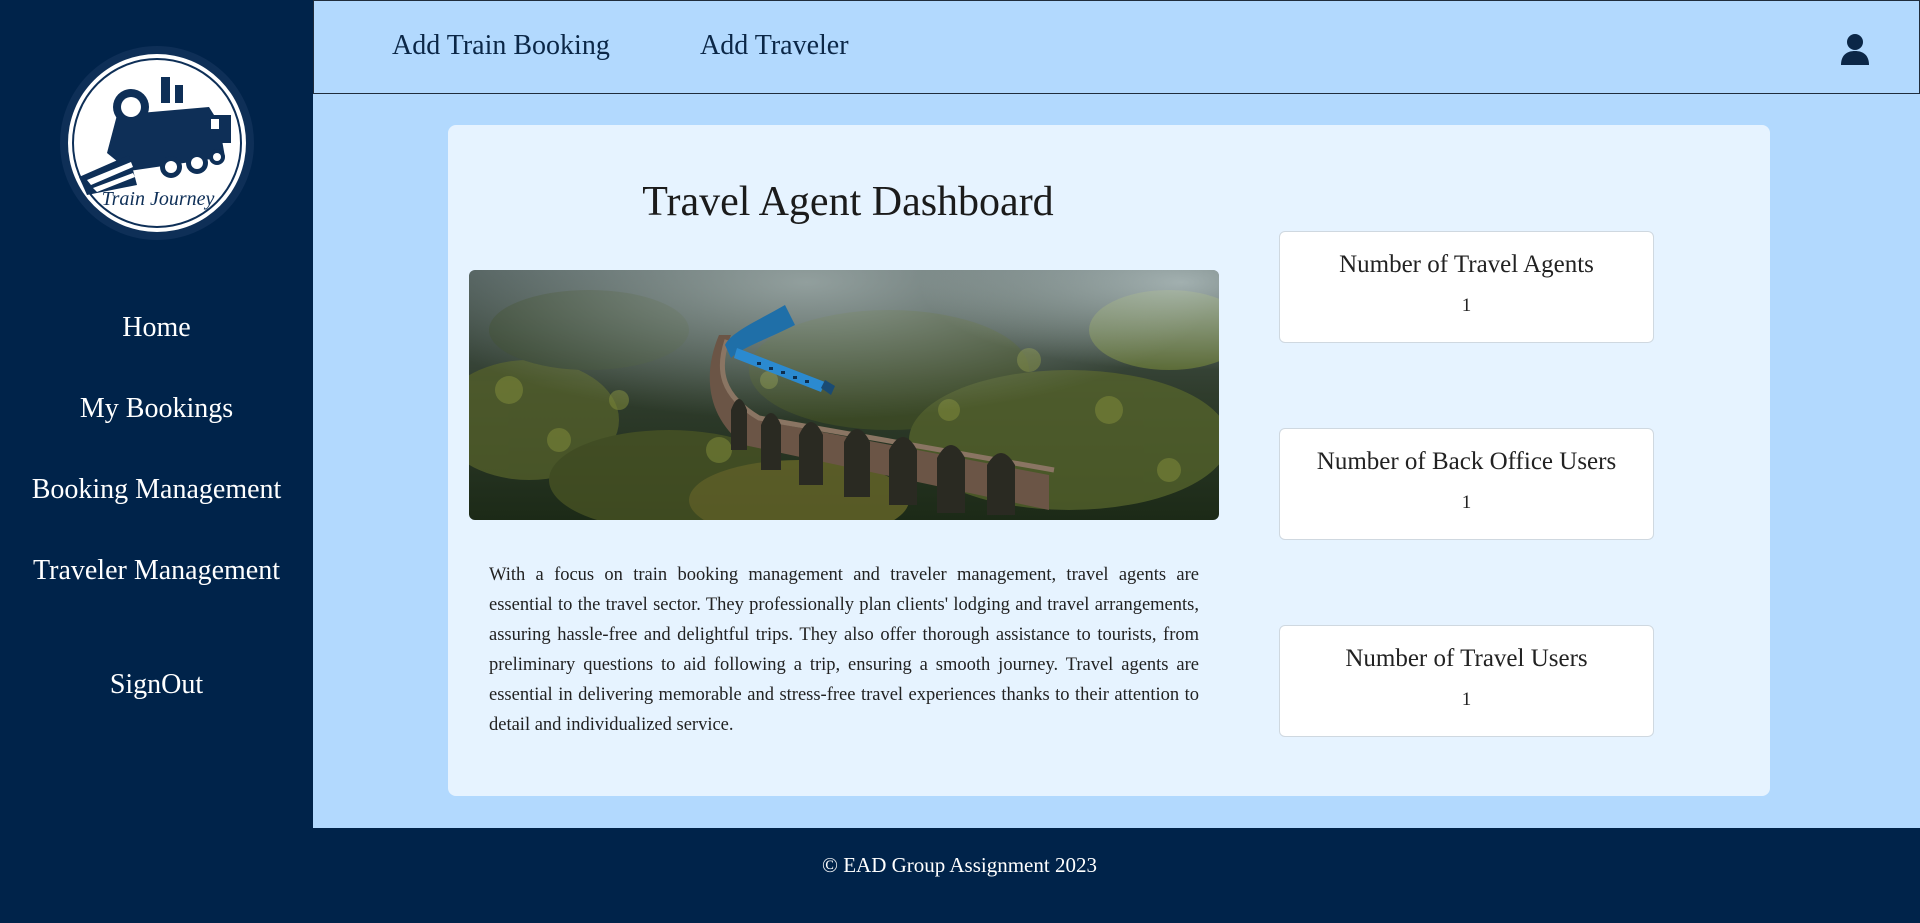 Image resolution: width=1920 pixels, height=923 pixels. Describe the element at coordinates (1466, 484) in the screenshot. I see `stat-card-back-office-users: Number of Back Office Users 1` at that location.